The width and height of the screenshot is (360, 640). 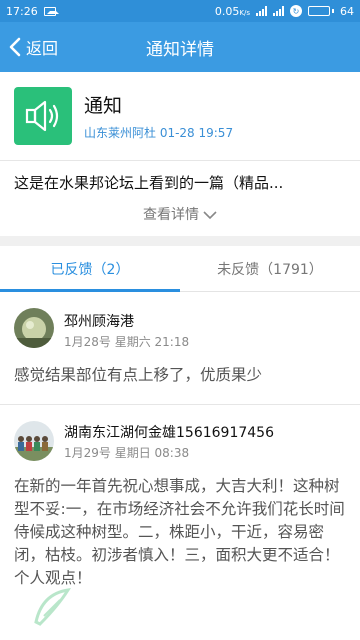 What do you see at coordinates (347, 11) in the screenshot?
I see `battery-percent: 64` at bounding box center [347, 11].